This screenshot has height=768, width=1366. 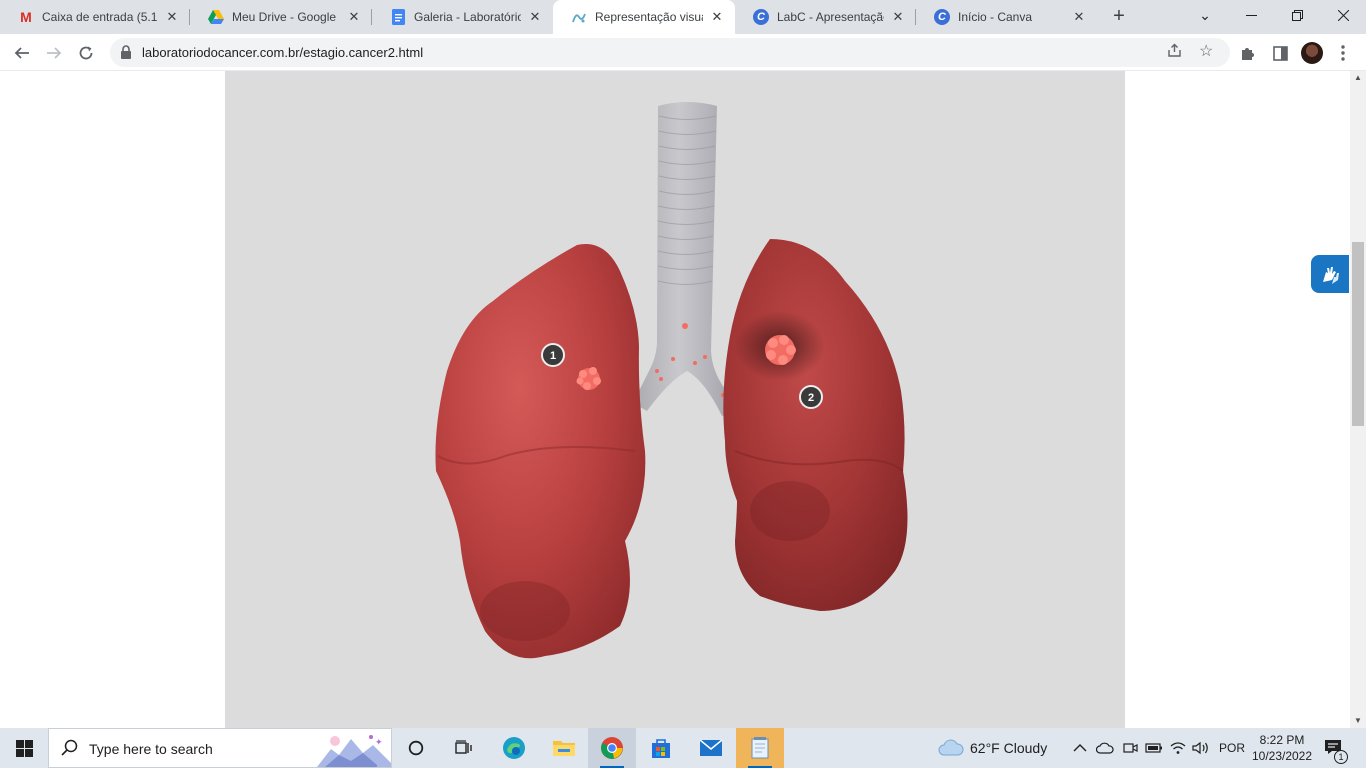 I want to click on gmail-icon: M, so click(x=26, y=17).